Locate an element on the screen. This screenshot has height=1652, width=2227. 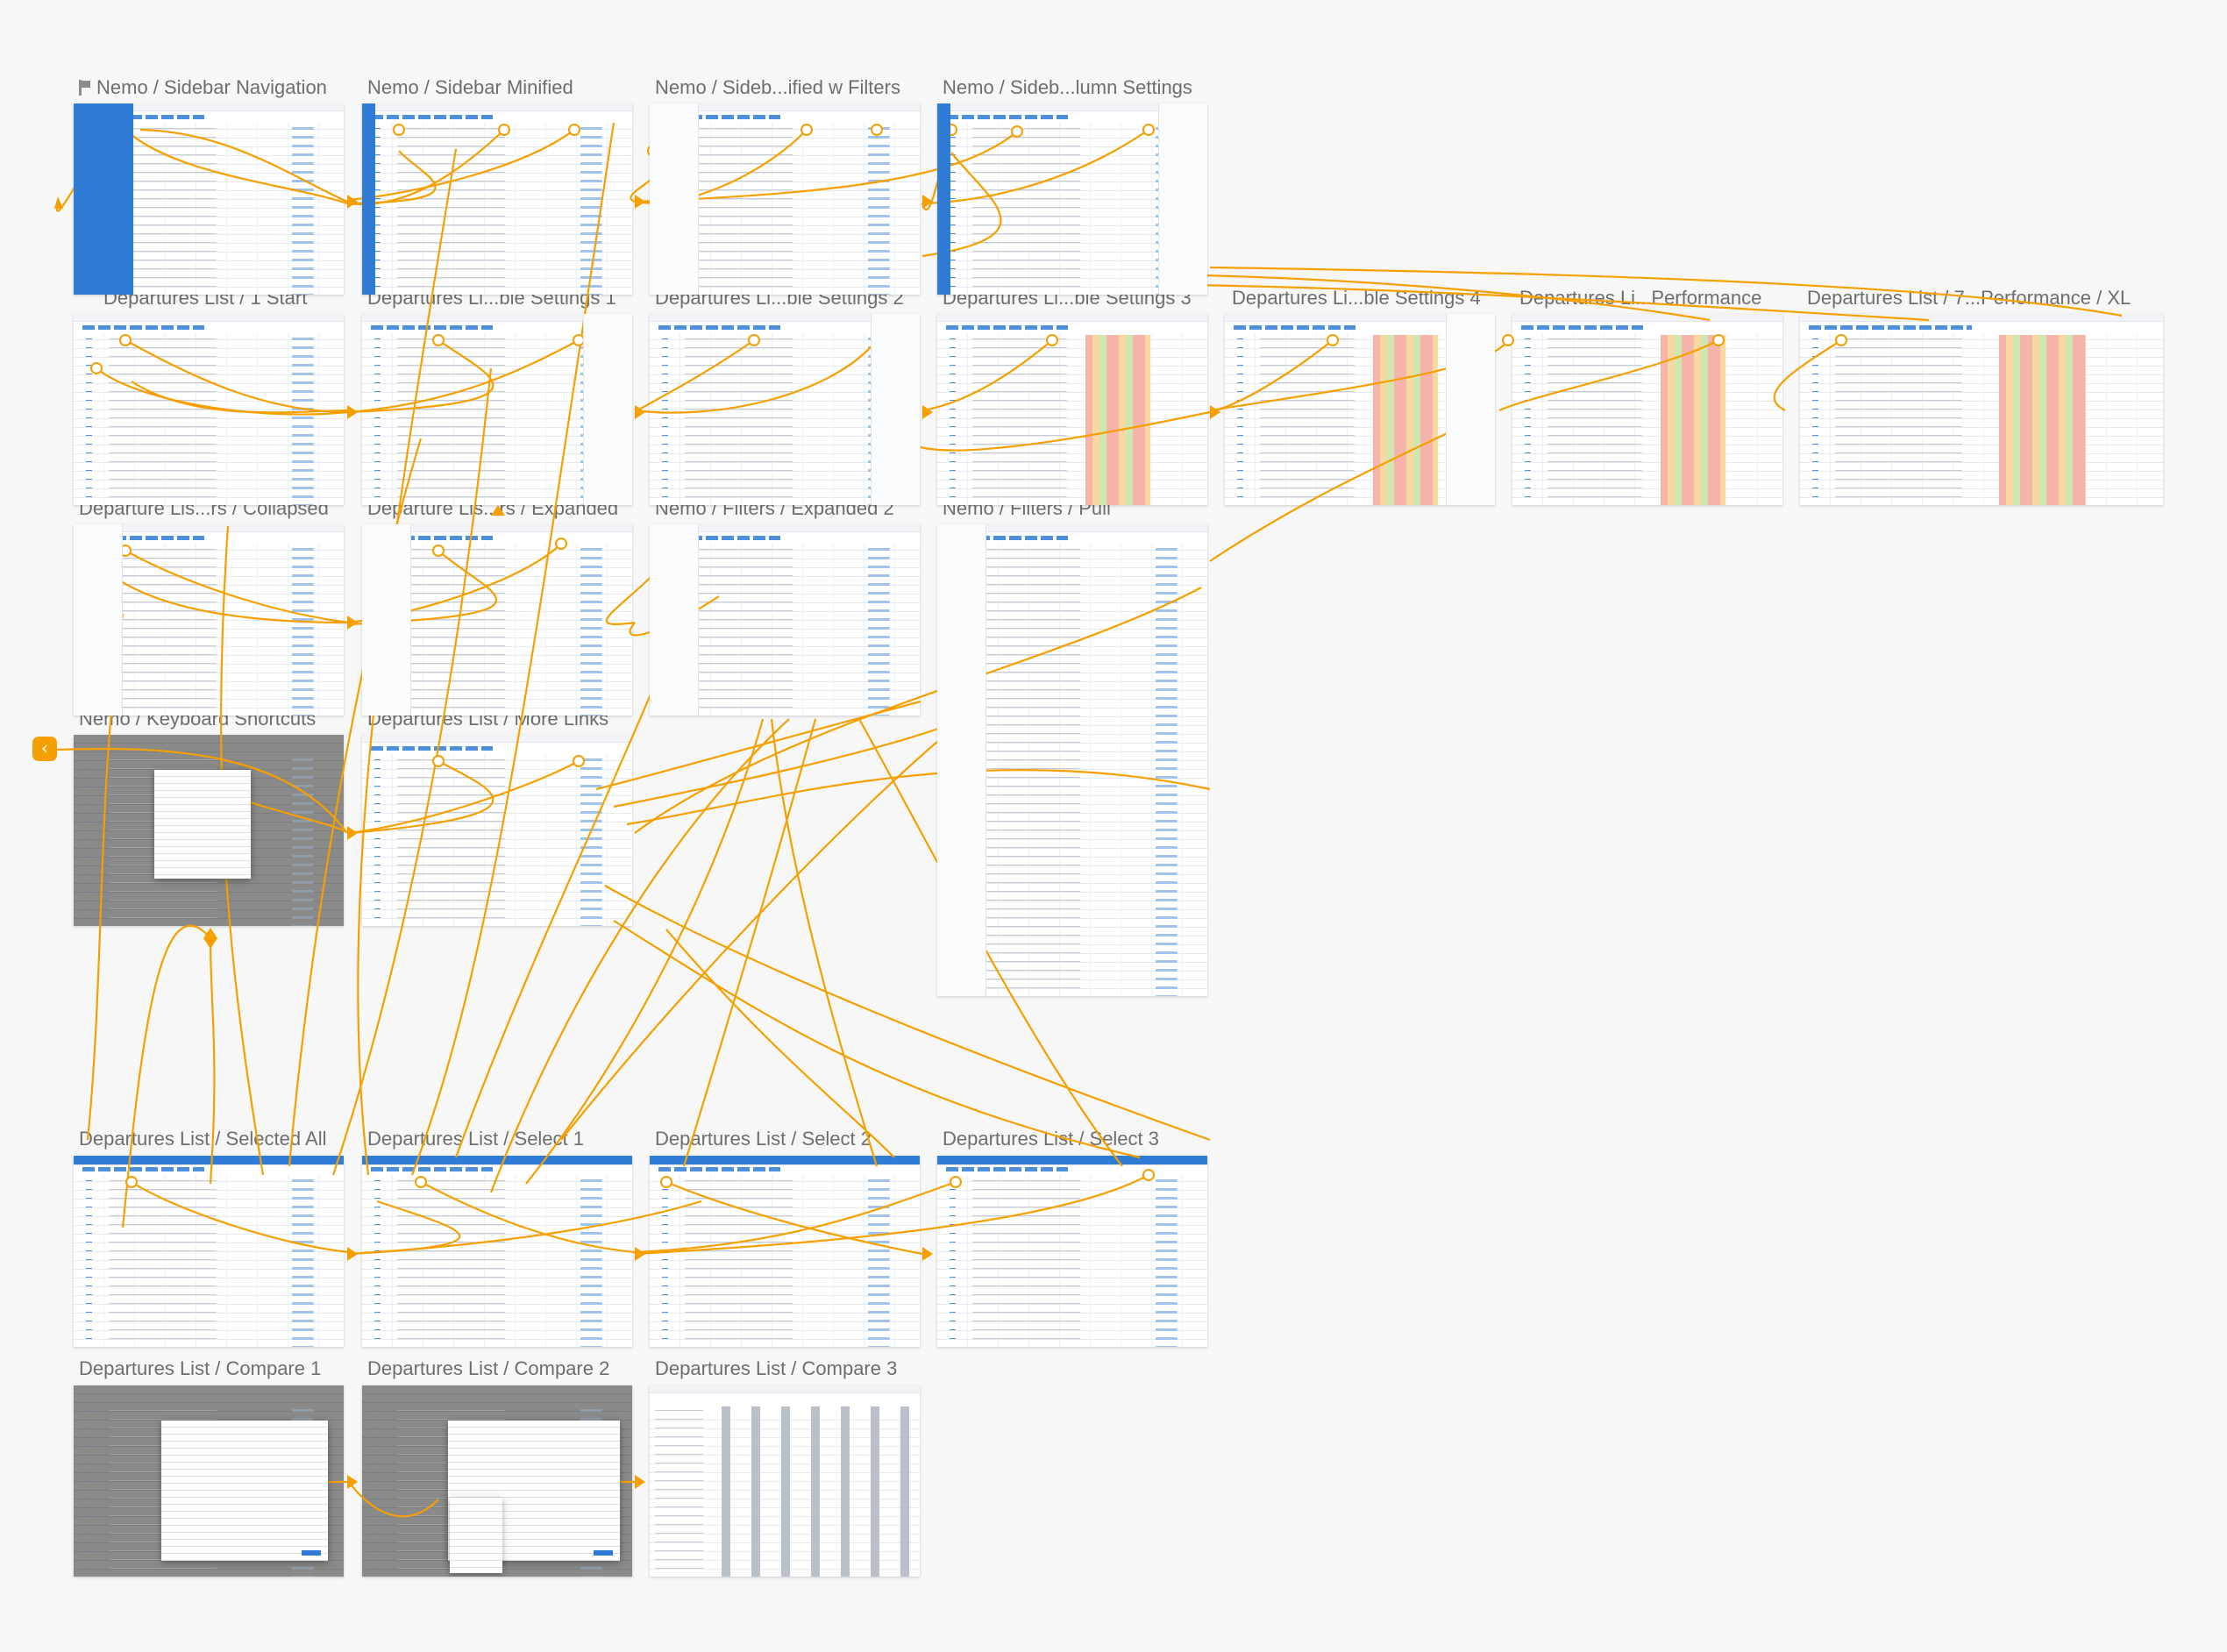
shortcuts-modal is located at coordinates (202, 824).